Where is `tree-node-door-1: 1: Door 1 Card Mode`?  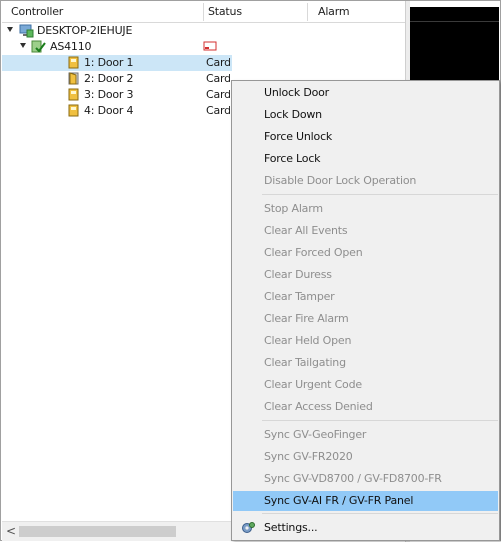
tree-node-door-1: 1: Door 1 Card Mode is located at coordinates (117, 63).